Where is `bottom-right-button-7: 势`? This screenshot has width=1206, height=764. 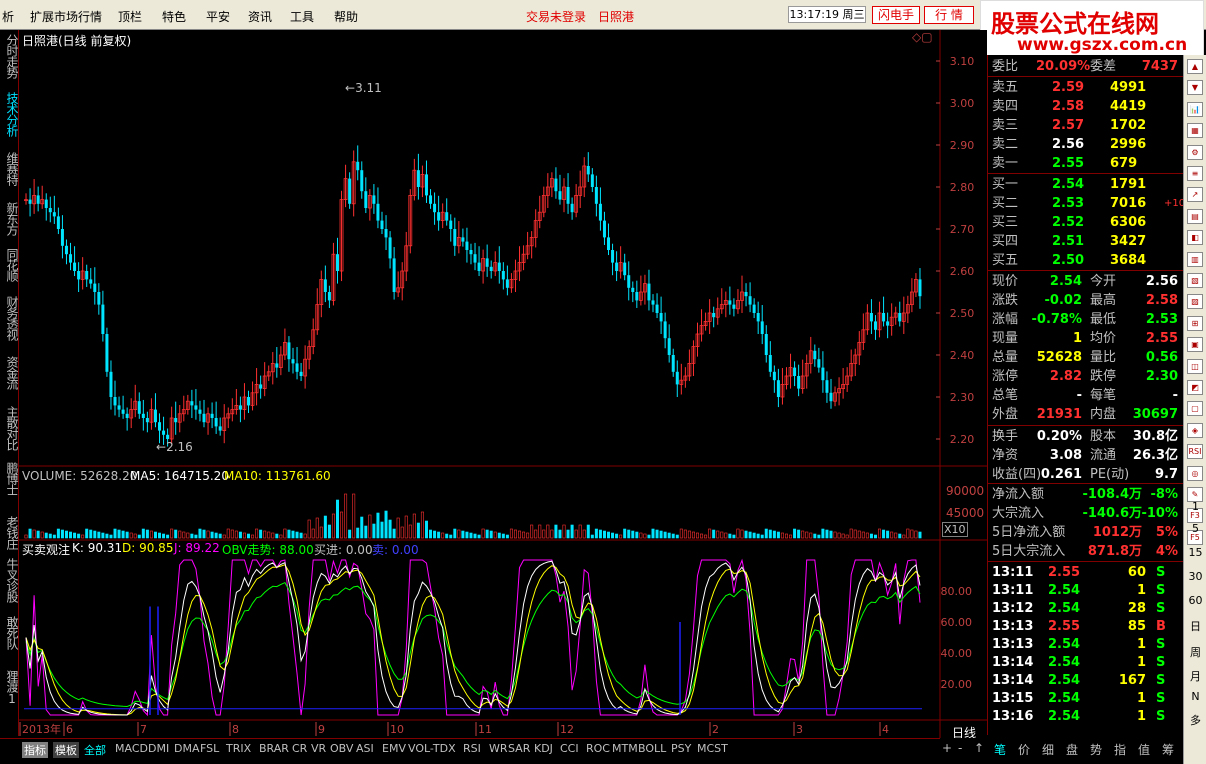 bottom-right-button-7: 势 is located at coordinates (1096, 749).